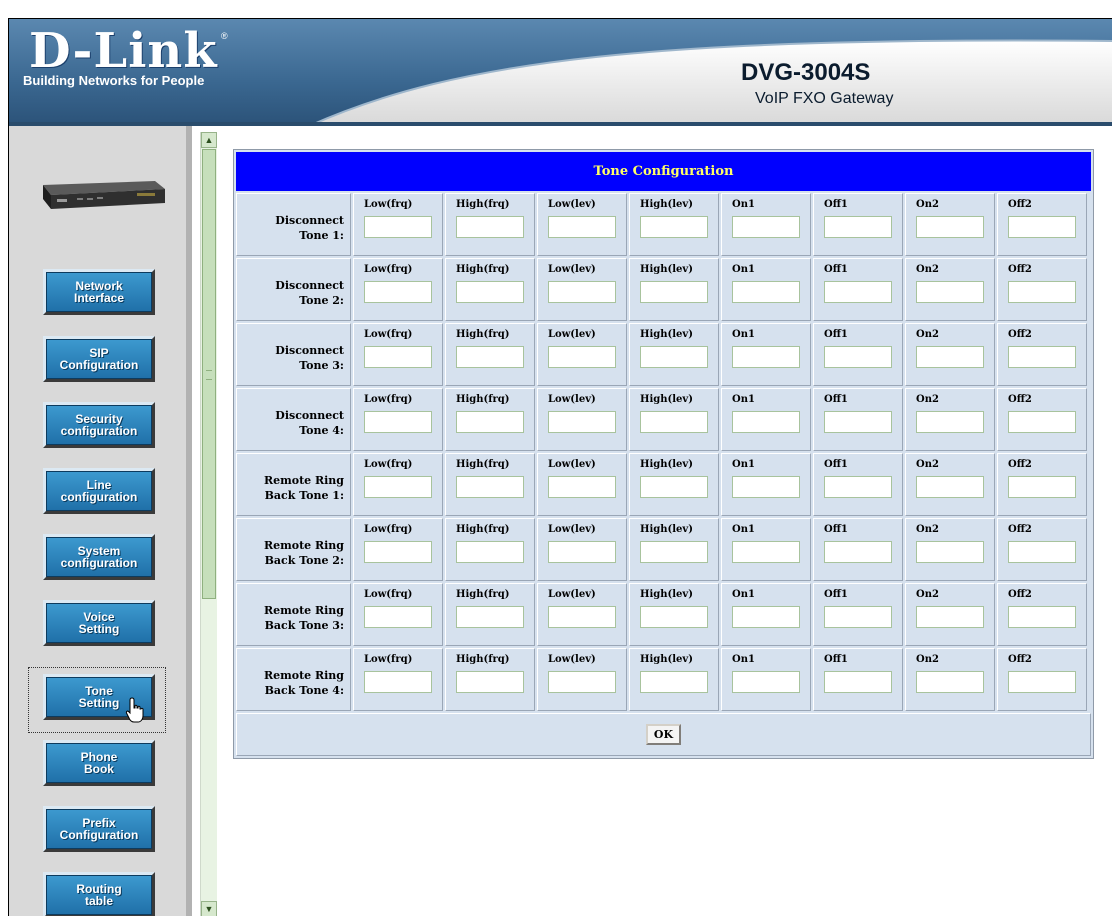 The image size is (1112, 916). I want to click on scroll-up-arrow-icon: ▲, so click(209, 140).